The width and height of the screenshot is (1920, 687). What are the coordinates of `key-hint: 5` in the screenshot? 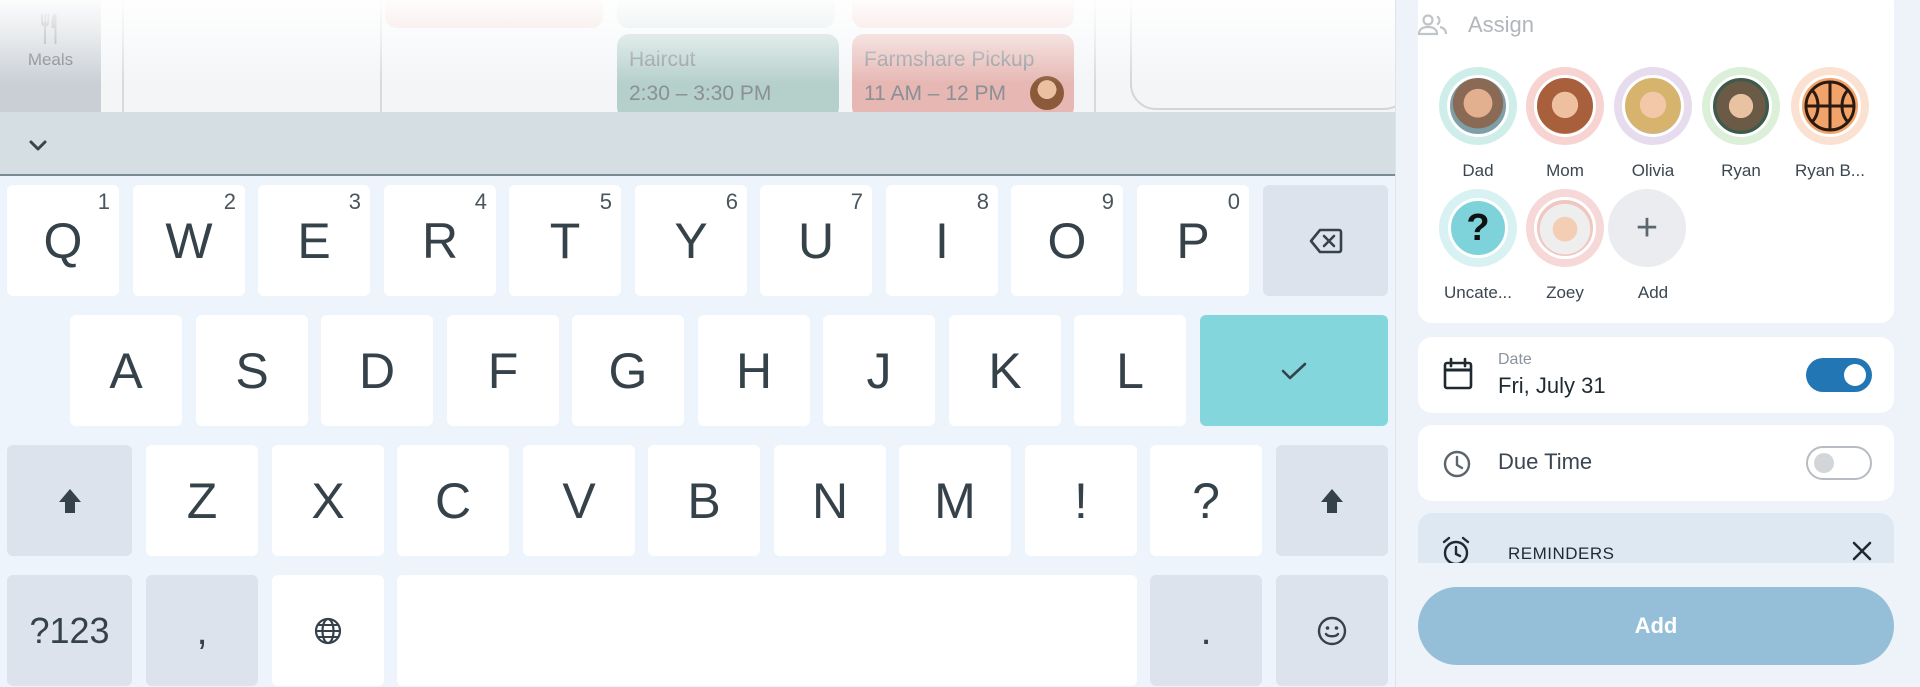 It's located at (605, 201).